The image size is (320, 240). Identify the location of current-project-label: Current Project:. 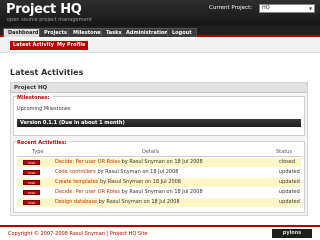
(231, 8).